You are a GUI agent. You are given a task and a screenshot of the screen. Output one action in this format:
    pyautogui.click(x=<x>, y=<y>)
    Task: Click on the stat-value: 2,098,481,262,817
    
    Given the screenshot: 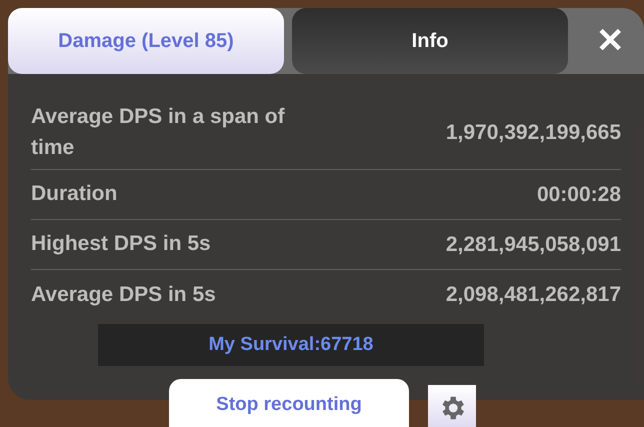 What is the action you would take?
    pyautogui.click(x=533, y=295)
    